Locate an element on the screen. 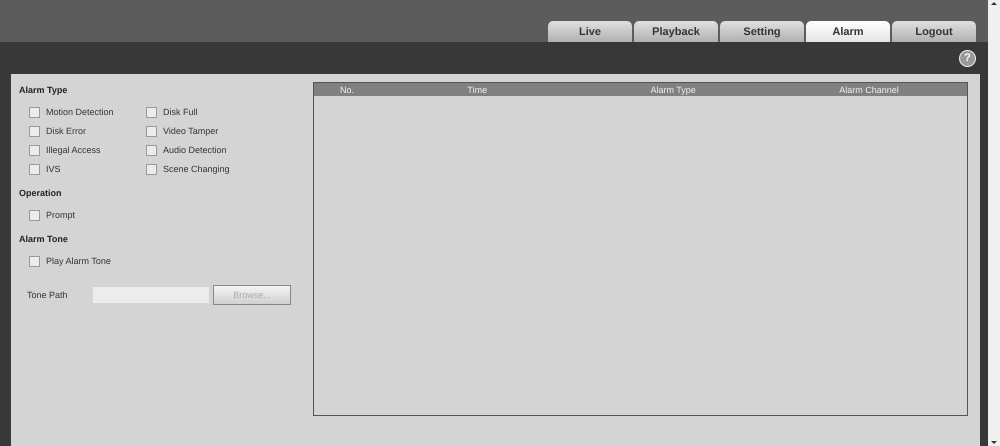  section-title: Alarm Type is located at coordinates (43, 90).